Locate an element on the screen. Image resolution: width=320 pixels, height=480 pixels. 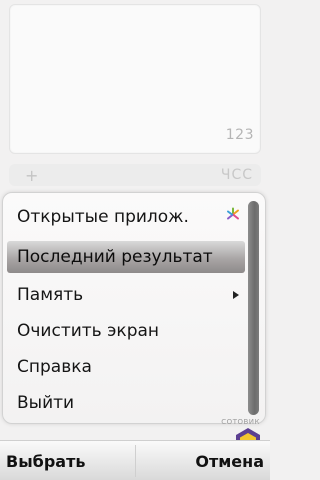
submenu-arrow-icon is located at coordinates (236, 295).